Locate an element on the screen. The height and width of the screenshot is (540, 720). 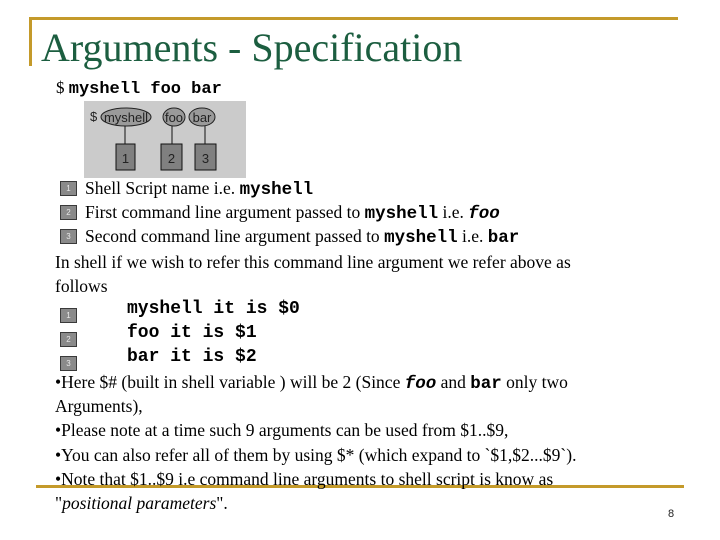
diagram-prompt: $ is located at coordinates (94, 116).